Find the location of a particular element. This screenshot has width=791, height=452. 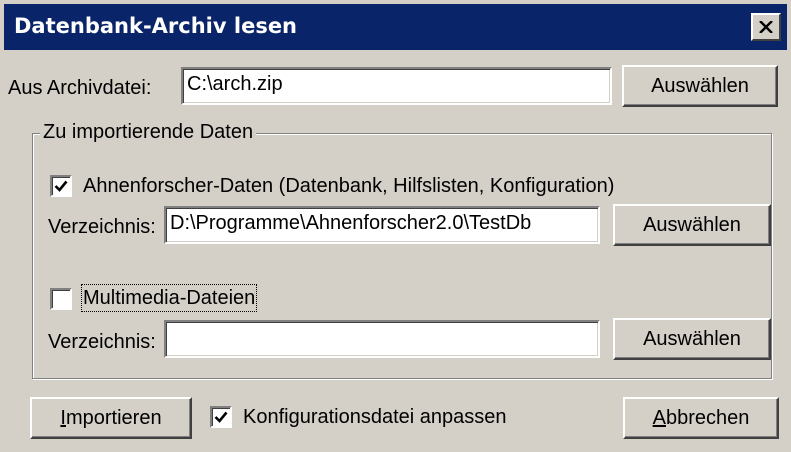

multimedia-select-label: Auswählen is located at coordinates (692, 338).